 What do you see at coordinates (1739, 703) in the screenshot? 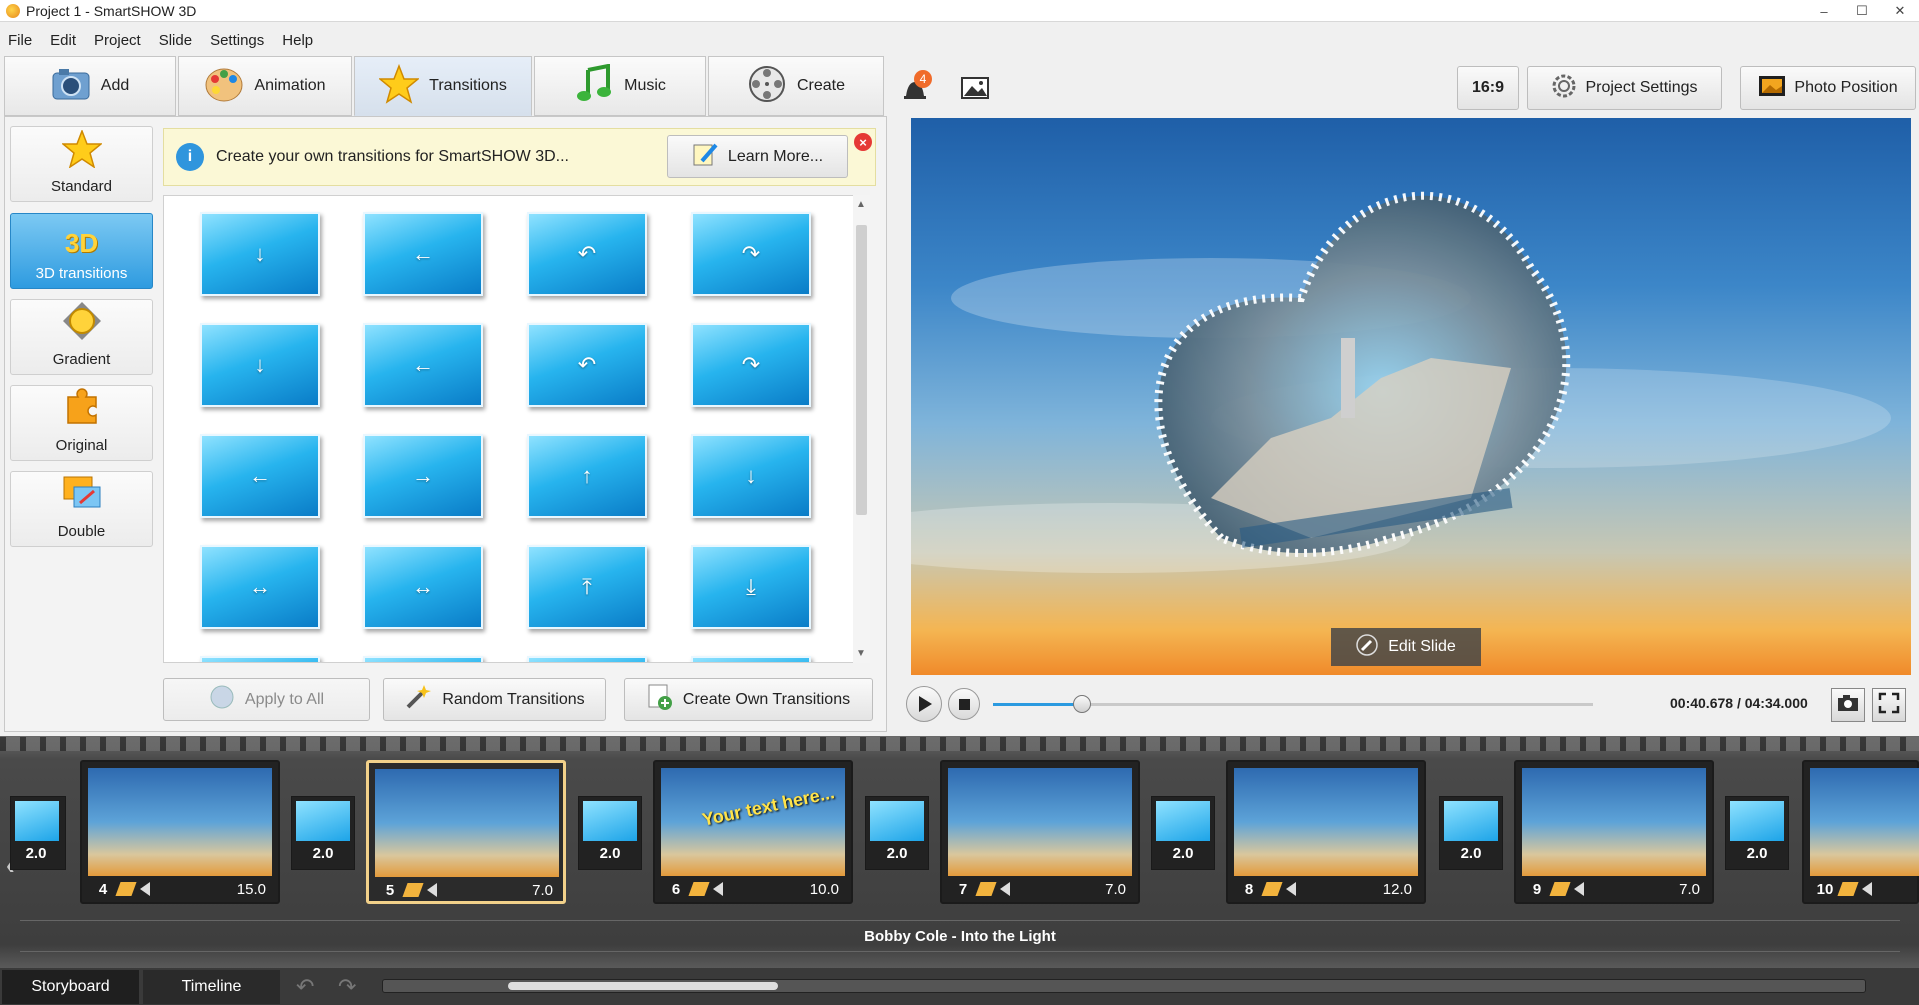
I see `timecode: 00:40.678 / 04:34.000` at bounding box center [1739, 703].